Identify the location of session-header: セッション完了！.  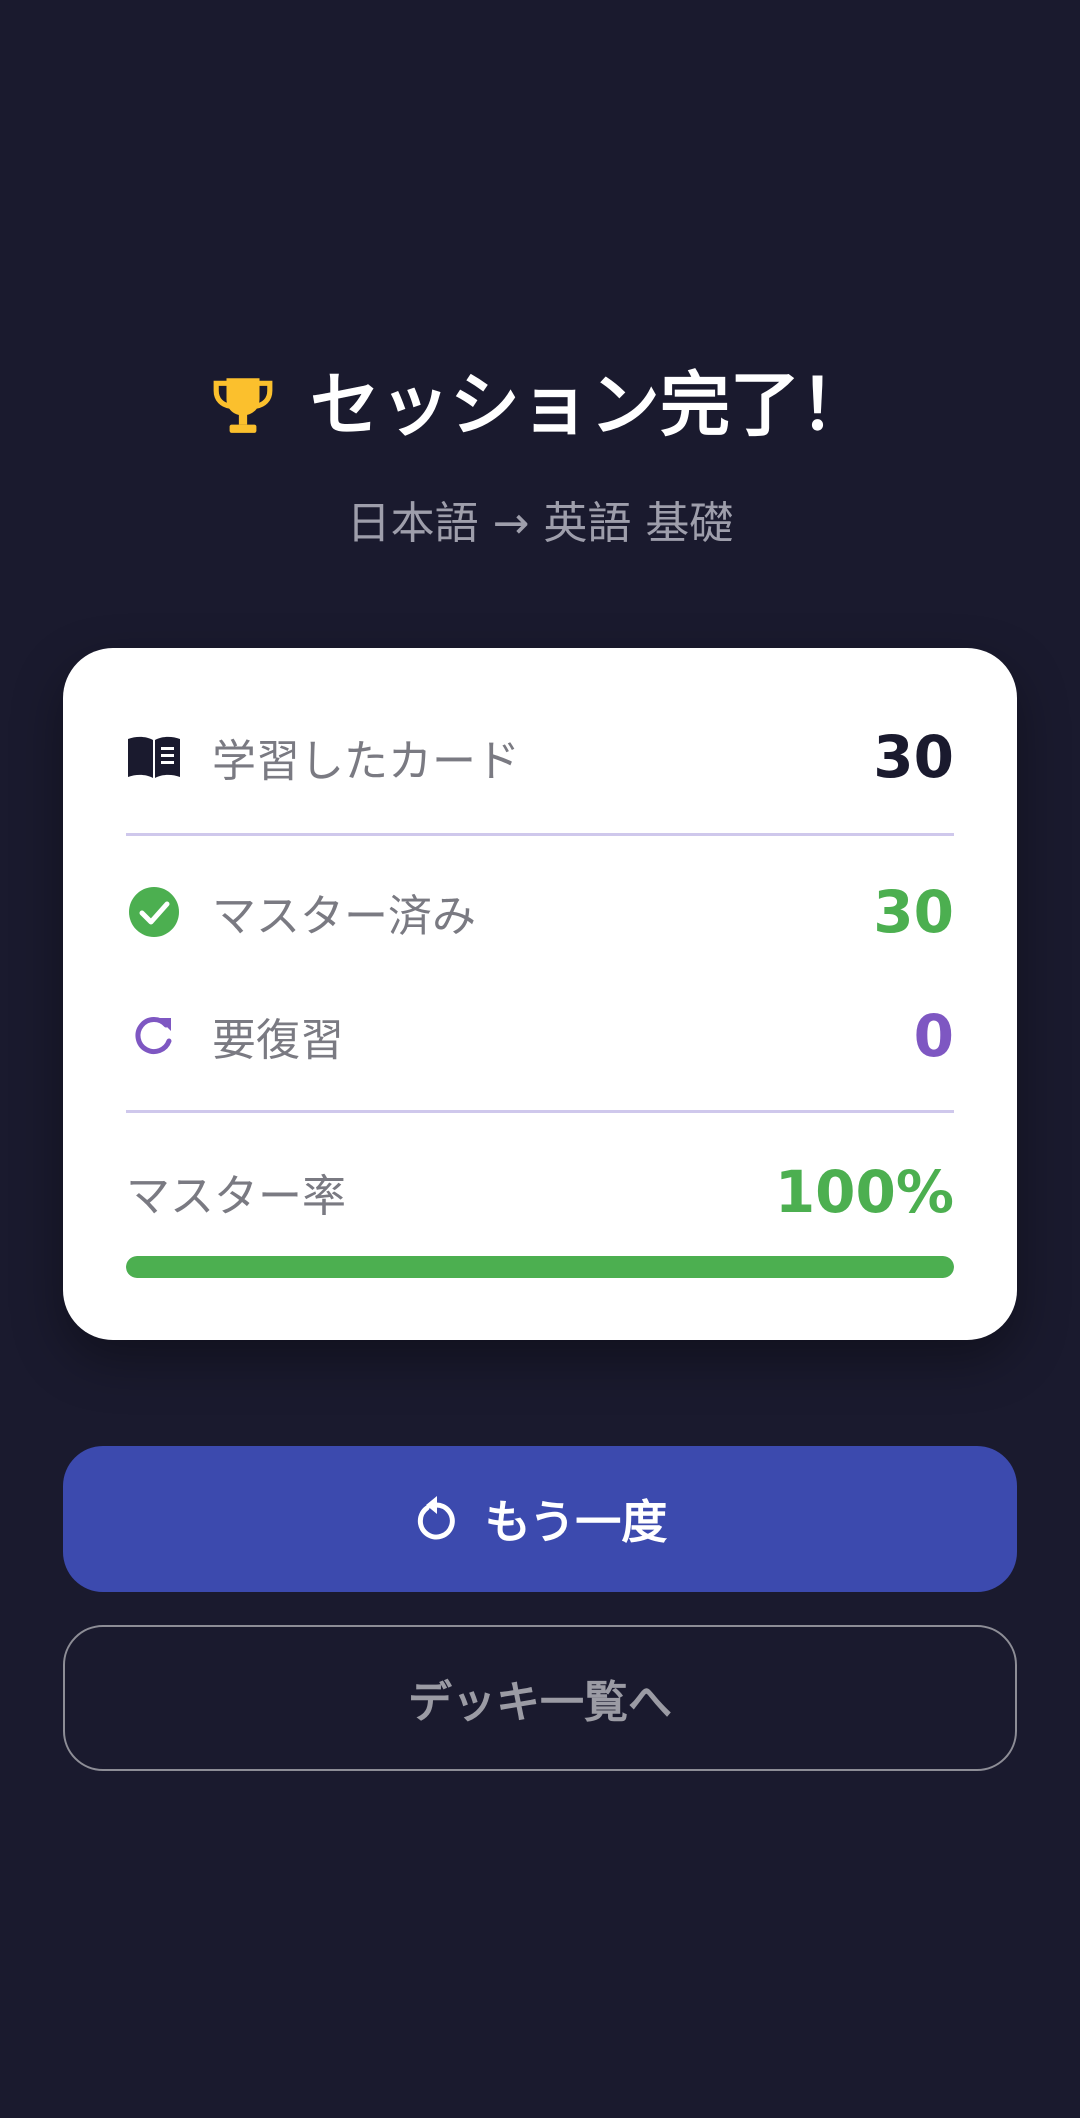
(540, 405).